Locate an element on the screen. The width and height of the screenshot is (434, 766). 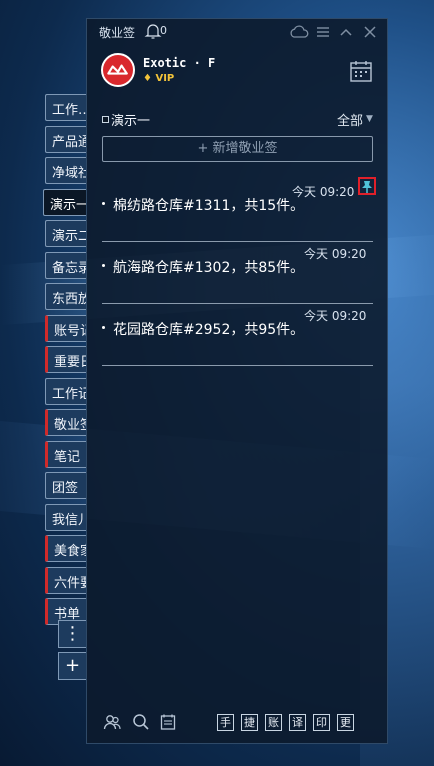
app-title: 敬业签 is located at coordinates (117, 33).